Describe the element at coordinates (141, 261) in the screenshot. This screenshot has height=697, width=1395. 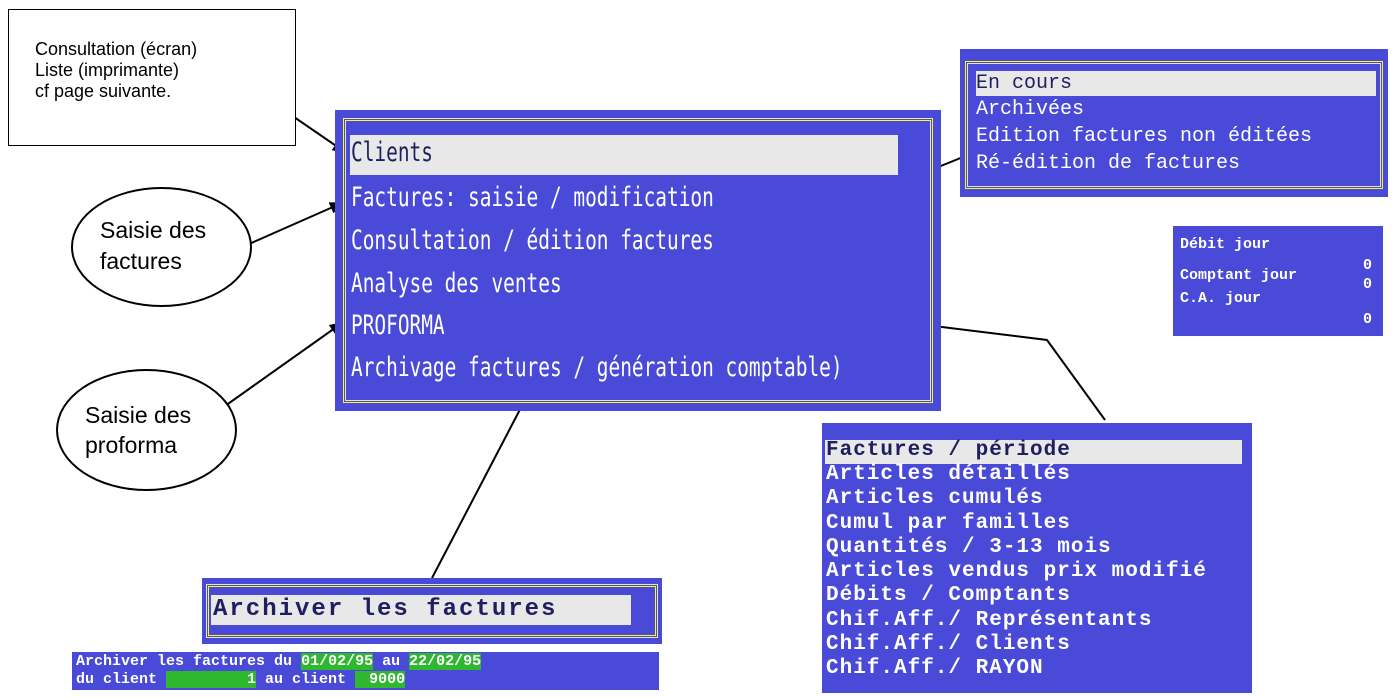
I see `bubble-factures-line-2: factures` at that location.